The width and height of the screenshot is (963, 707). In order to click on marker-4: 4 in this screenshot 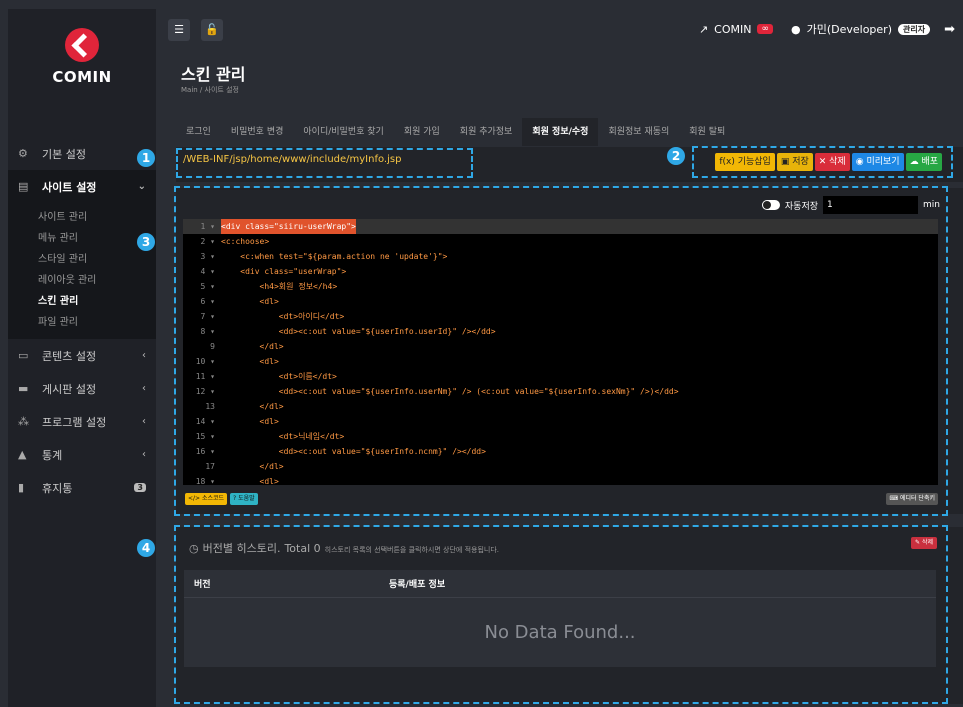, I will do `click(146, 548)`.